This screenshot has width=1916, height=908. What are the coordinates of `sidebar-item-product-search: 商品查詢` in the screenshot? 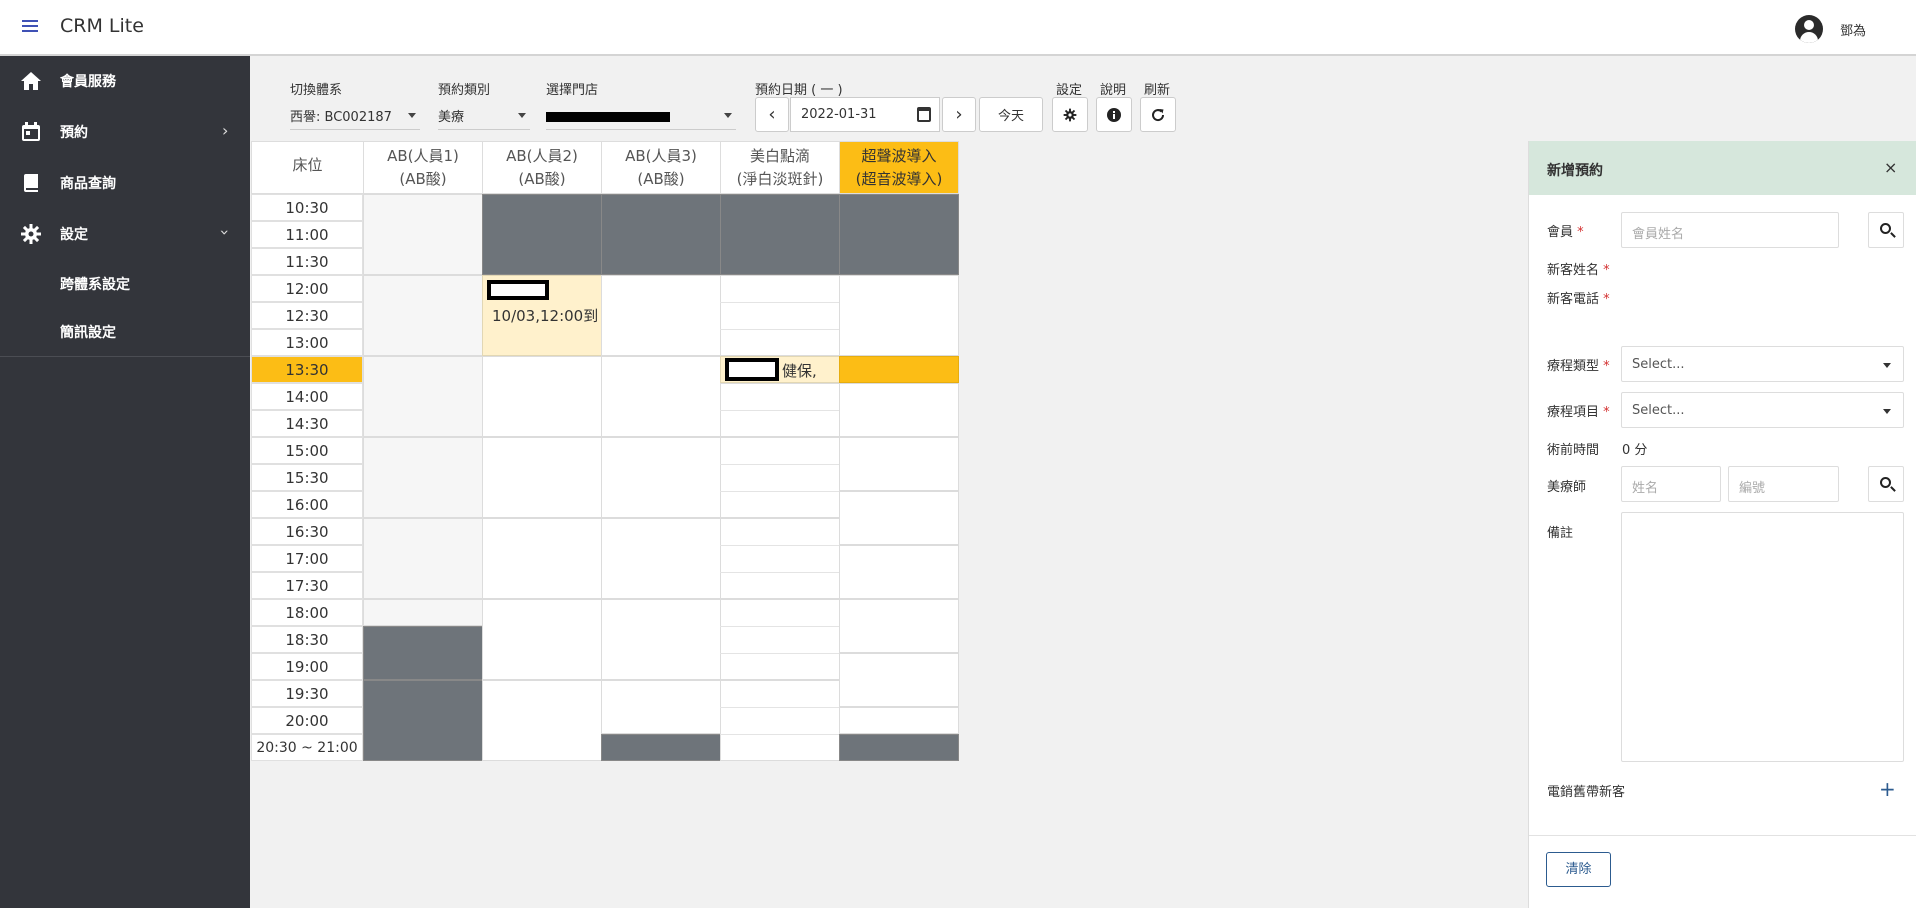 It's located at (125, 183).